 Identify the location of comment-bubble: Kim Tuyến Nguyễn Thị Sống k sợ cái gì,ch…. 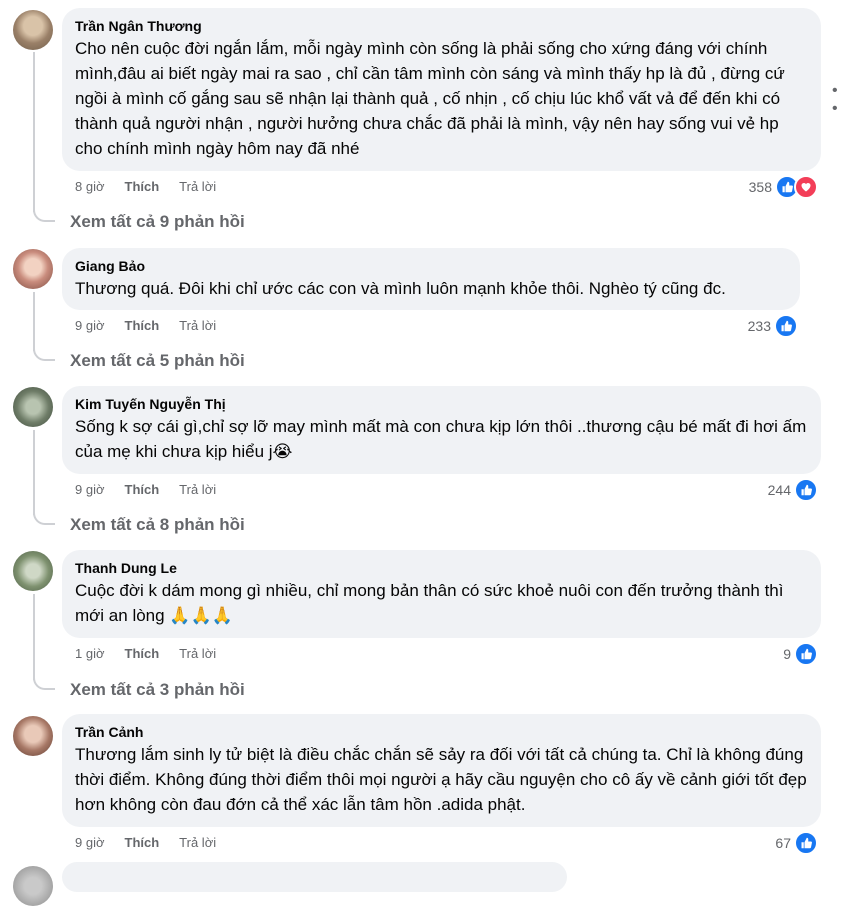
(441, 430).